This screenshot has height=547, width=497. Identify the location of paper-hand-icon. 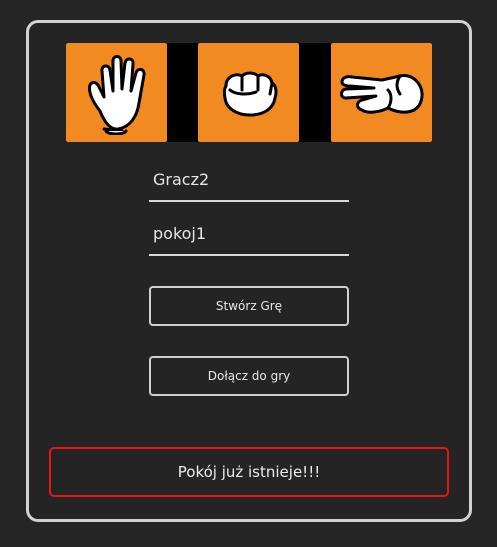
(116, 94).